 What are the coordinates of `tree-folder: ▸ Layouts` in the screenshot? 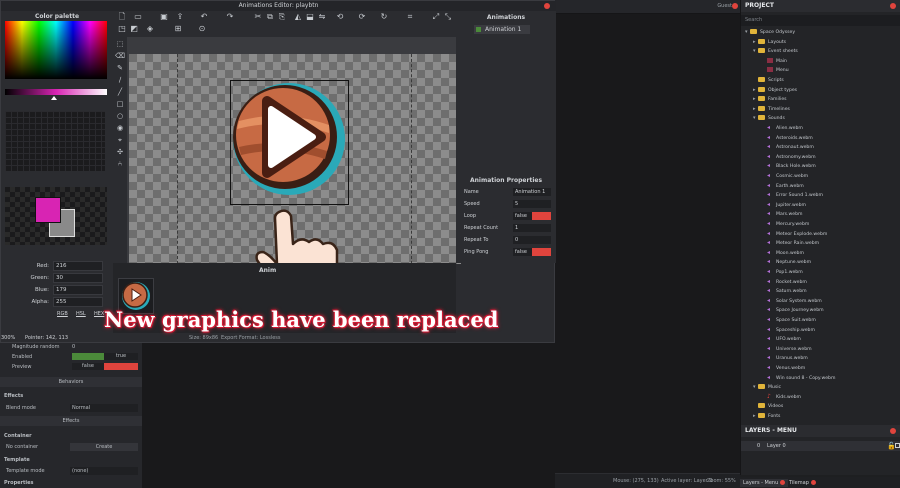 It's located at (769, 43).